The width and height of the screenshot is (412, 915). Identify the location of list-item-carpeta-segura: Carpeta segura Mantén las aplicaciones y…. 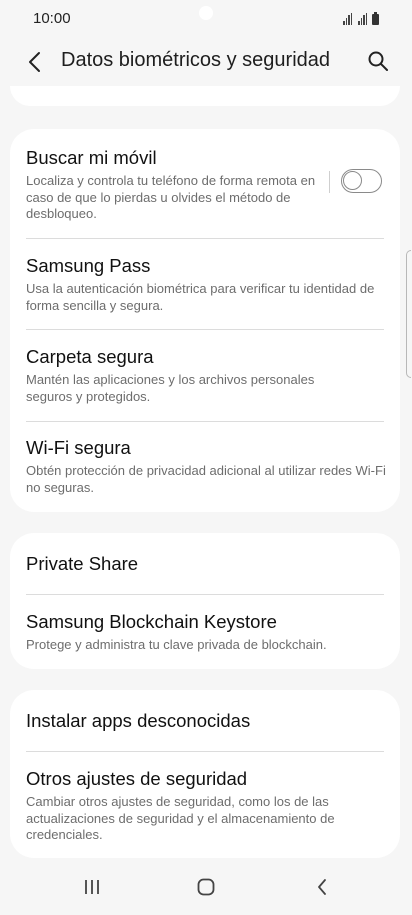
(209, 375).